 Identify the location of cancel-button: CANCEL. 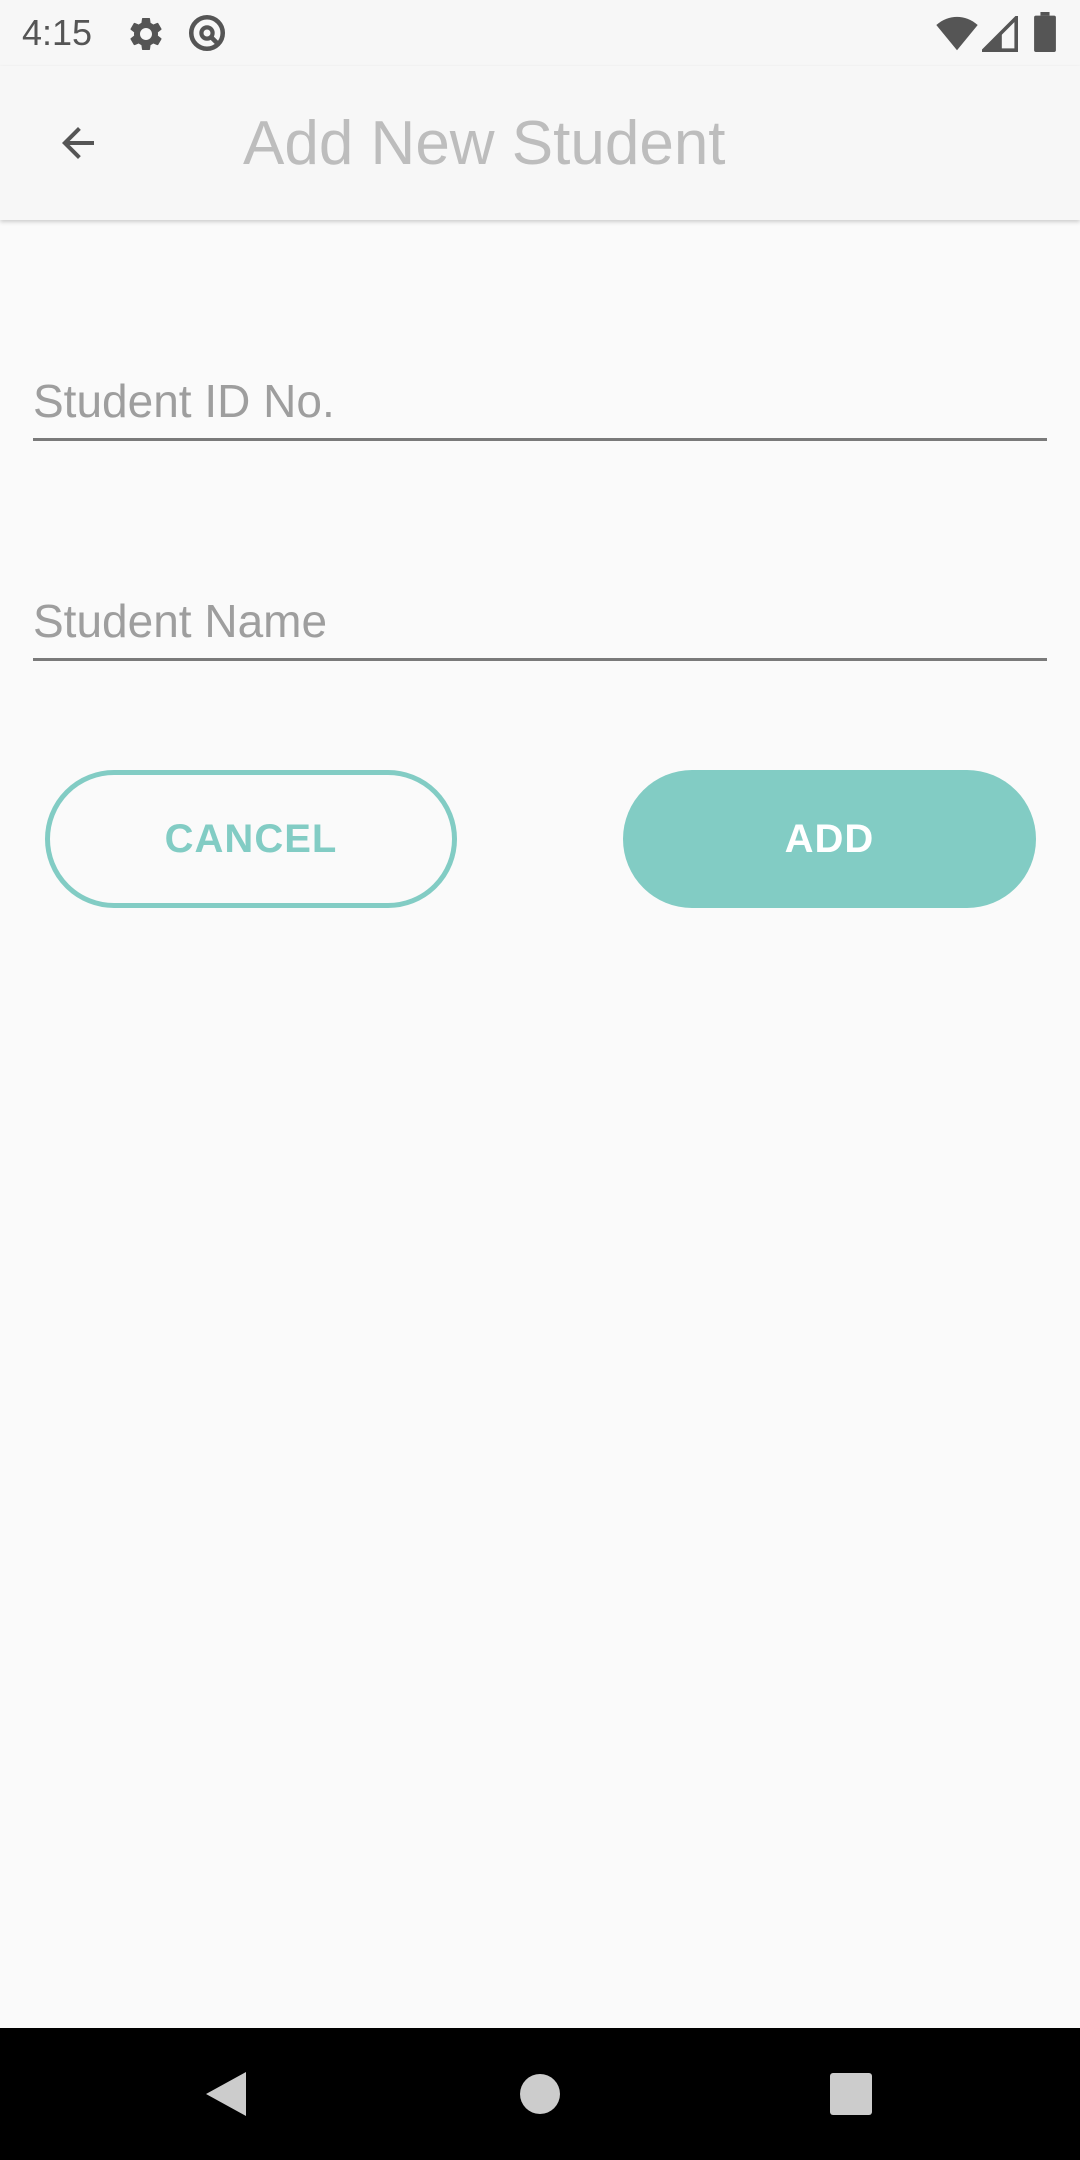
(251, 839).